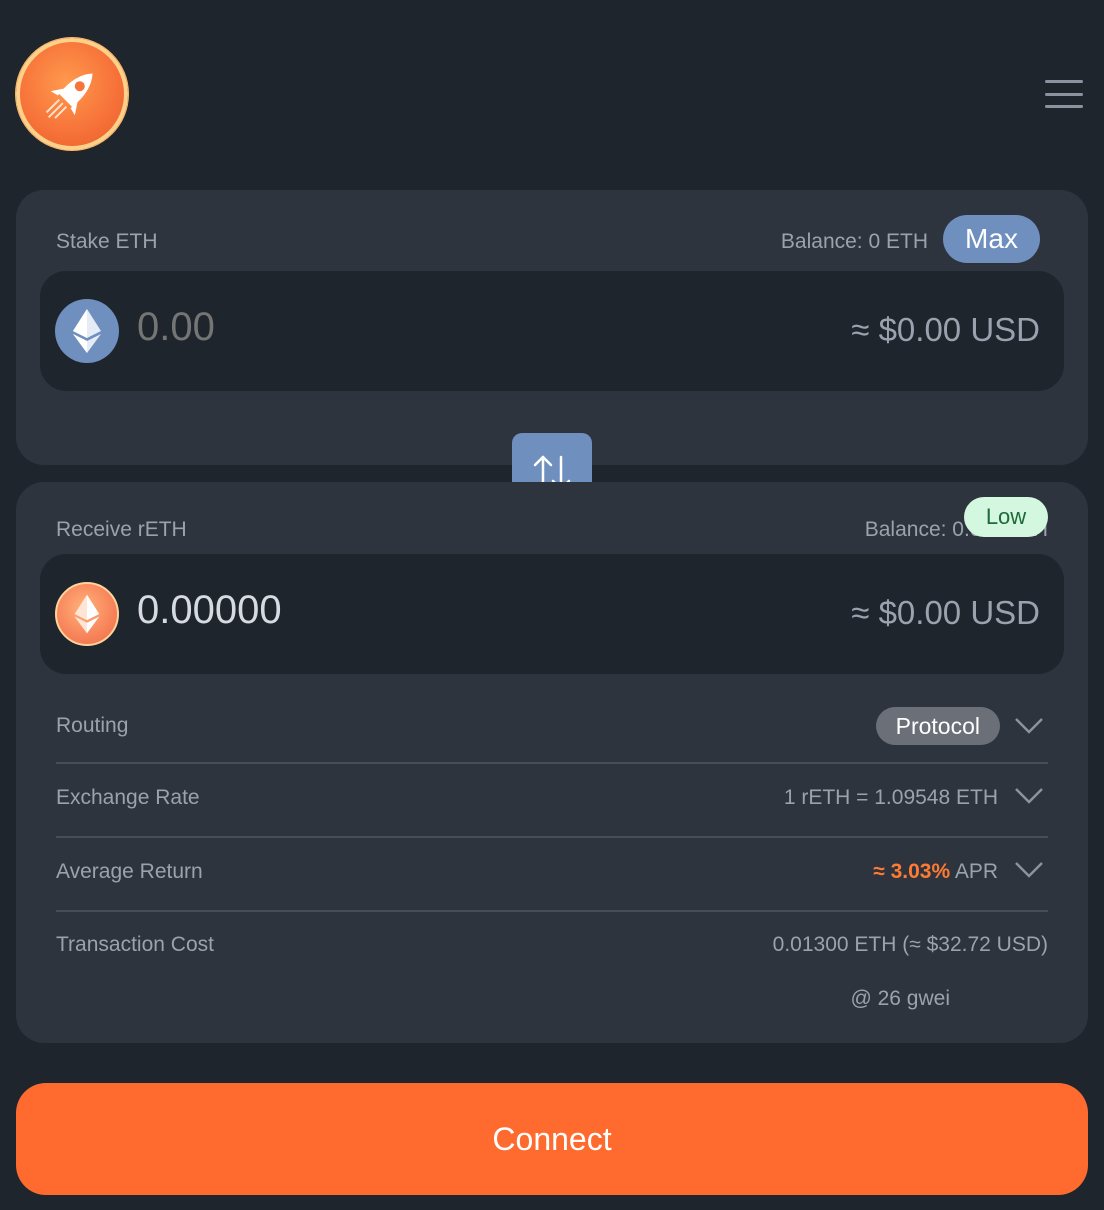 The height and width of the screenshot is (1210, 1104). Describe the element at coordinates (912, 871) in the screenshot. I see `apr-percentage: ≈ 3.03%` at that location.